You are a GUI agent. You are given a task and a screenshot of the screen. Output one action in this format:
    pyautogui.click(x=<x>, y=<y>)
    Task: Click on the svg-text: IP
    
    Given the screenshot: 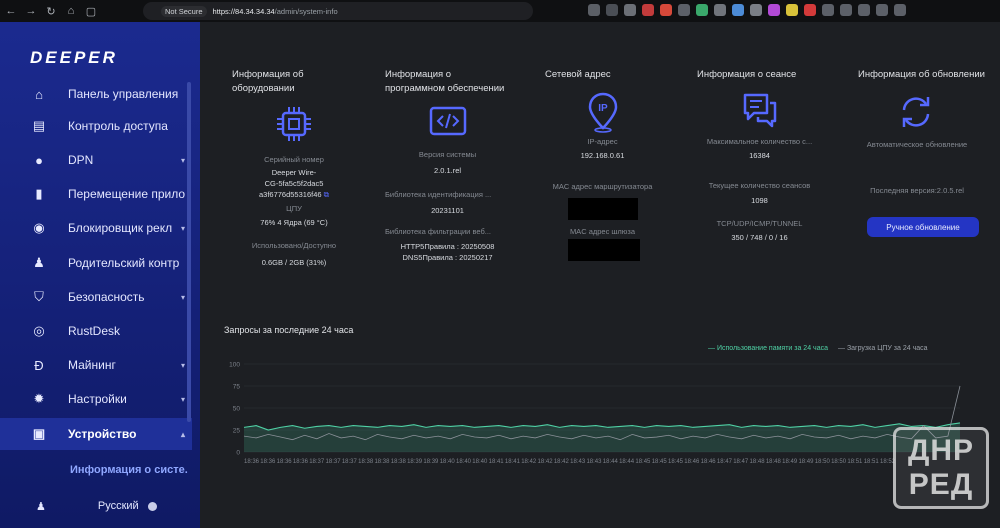 What is the action you would take?
    pyautogui.click(x=603, y=108)
    